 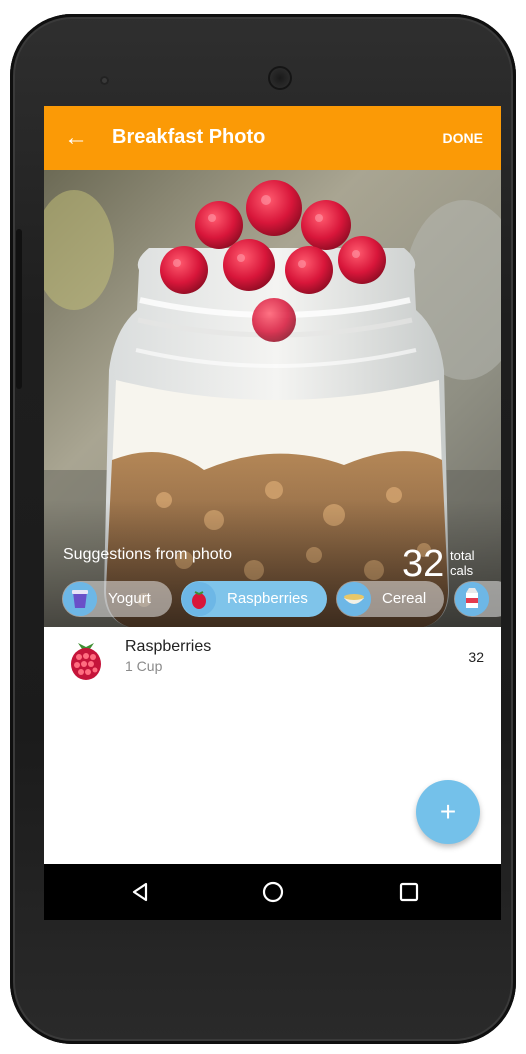 I want to click on system-nav-bar, so click(x=272, y=892).